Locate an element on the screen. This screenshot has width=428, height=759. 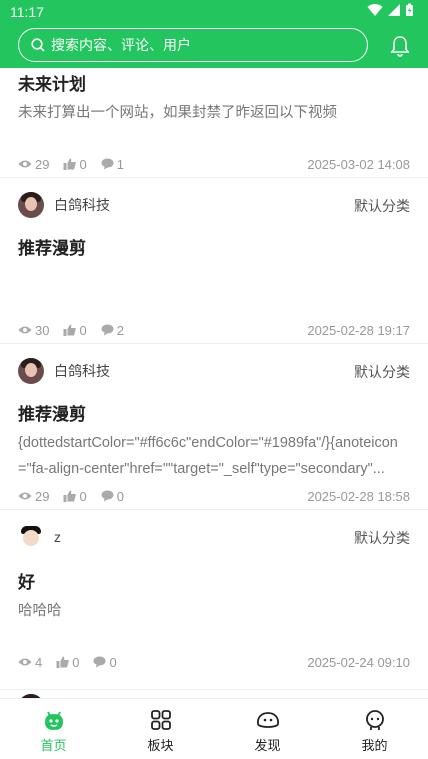
search-box: 搜索内容、评论、用户 is located at coordinates (193, 45).